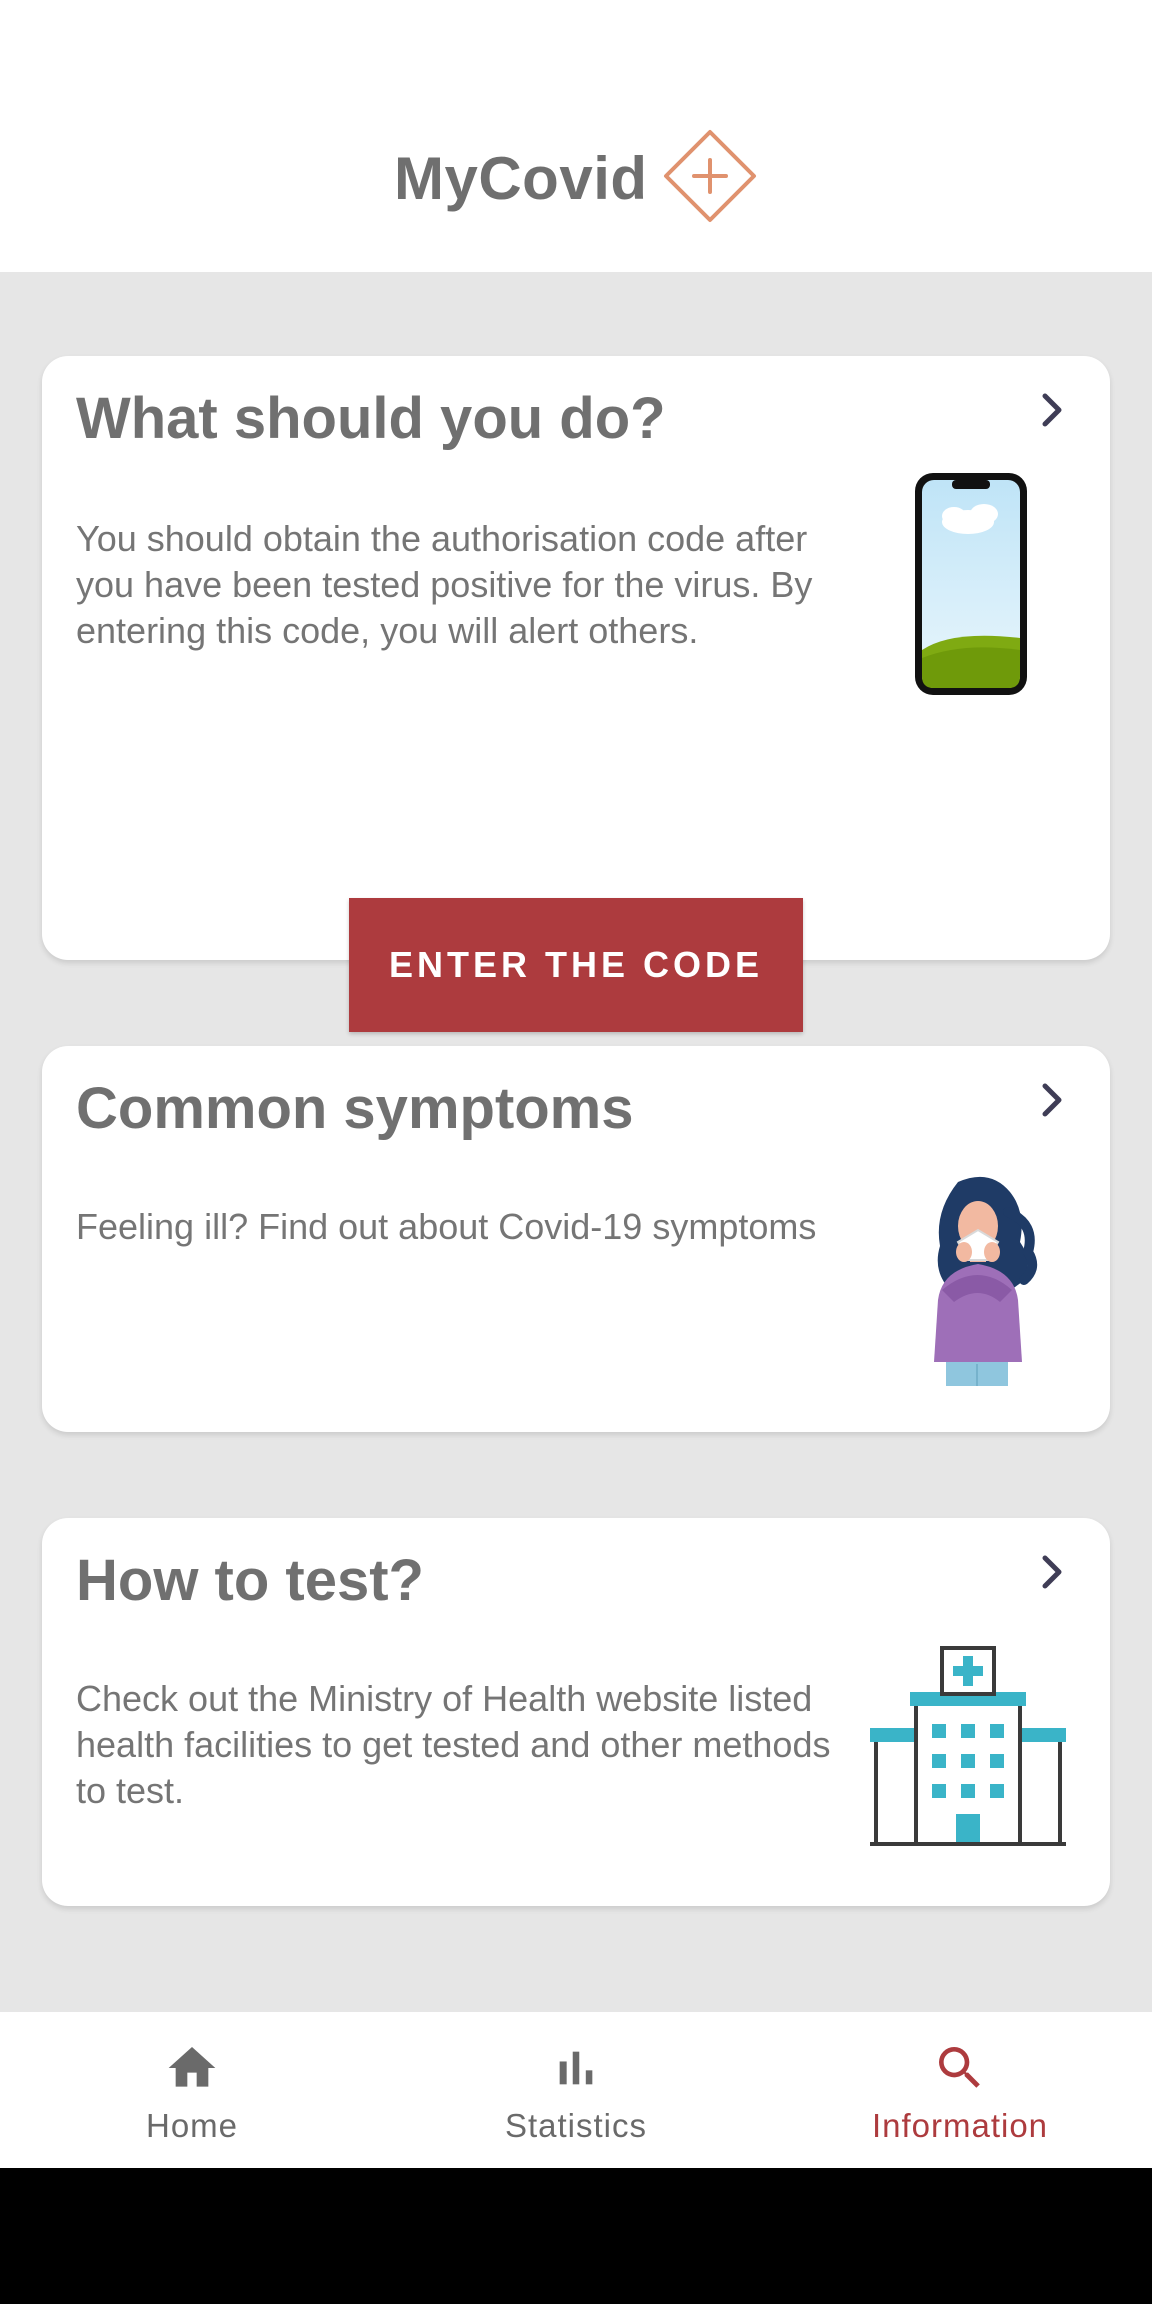 Image resolution: width=1152 pixels, height=2304 pixels. I want to click on card-title: What should you do?, so click(371, 418).